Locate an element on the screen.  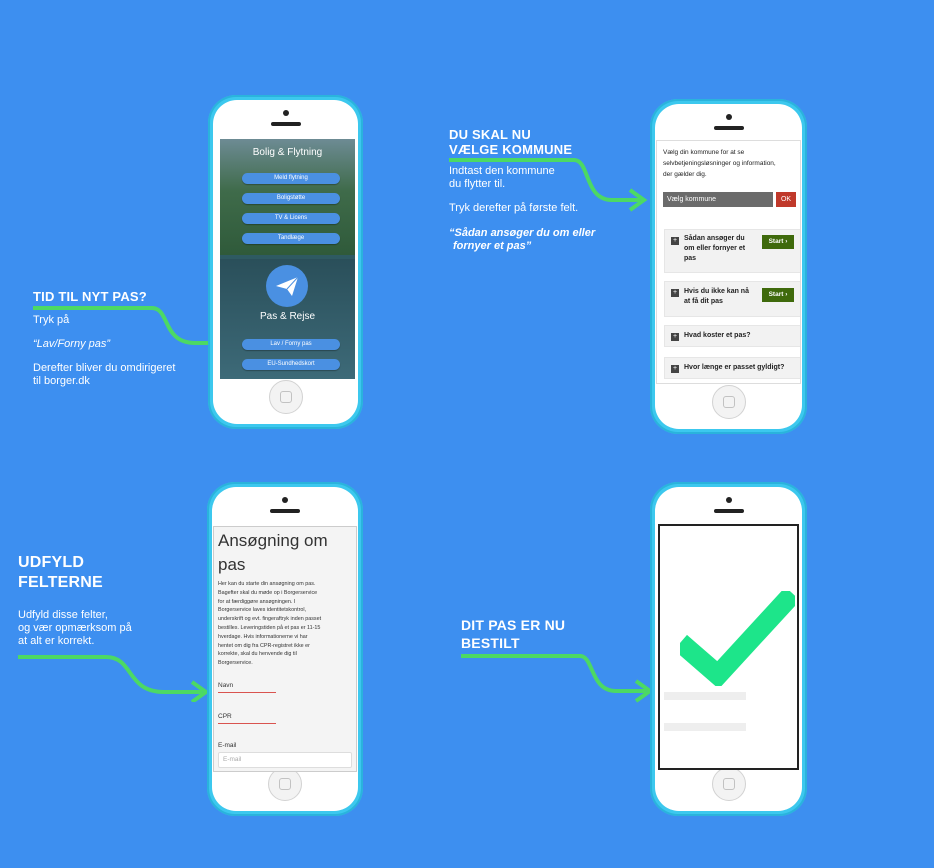
screen-step4 is located at coordinates (728, 647).